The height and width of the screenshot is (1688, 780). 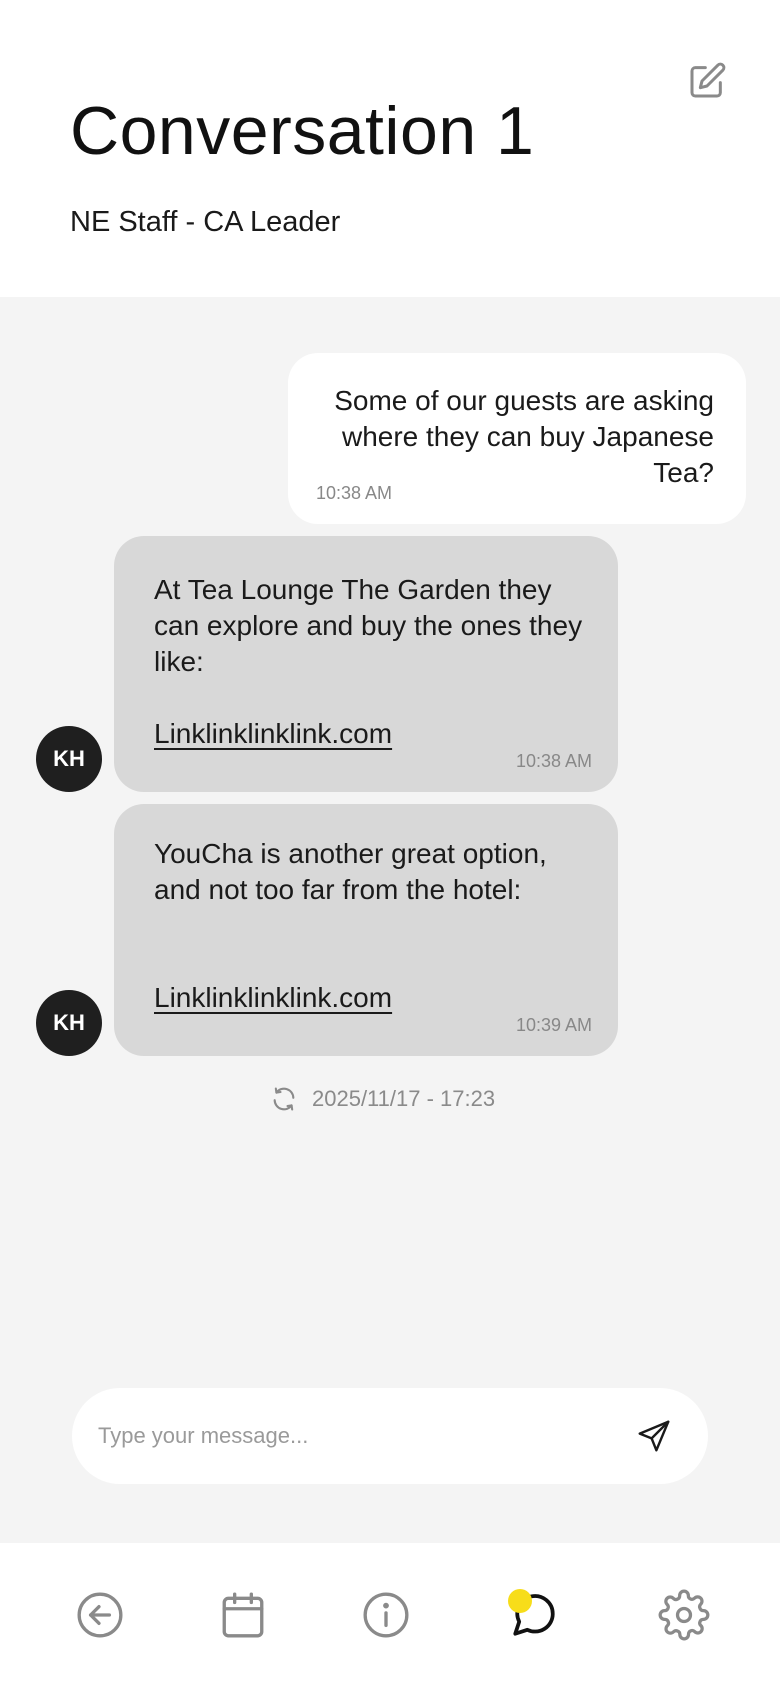 I want to click on page-title: Conversation 1, so click(x=302, y=131).